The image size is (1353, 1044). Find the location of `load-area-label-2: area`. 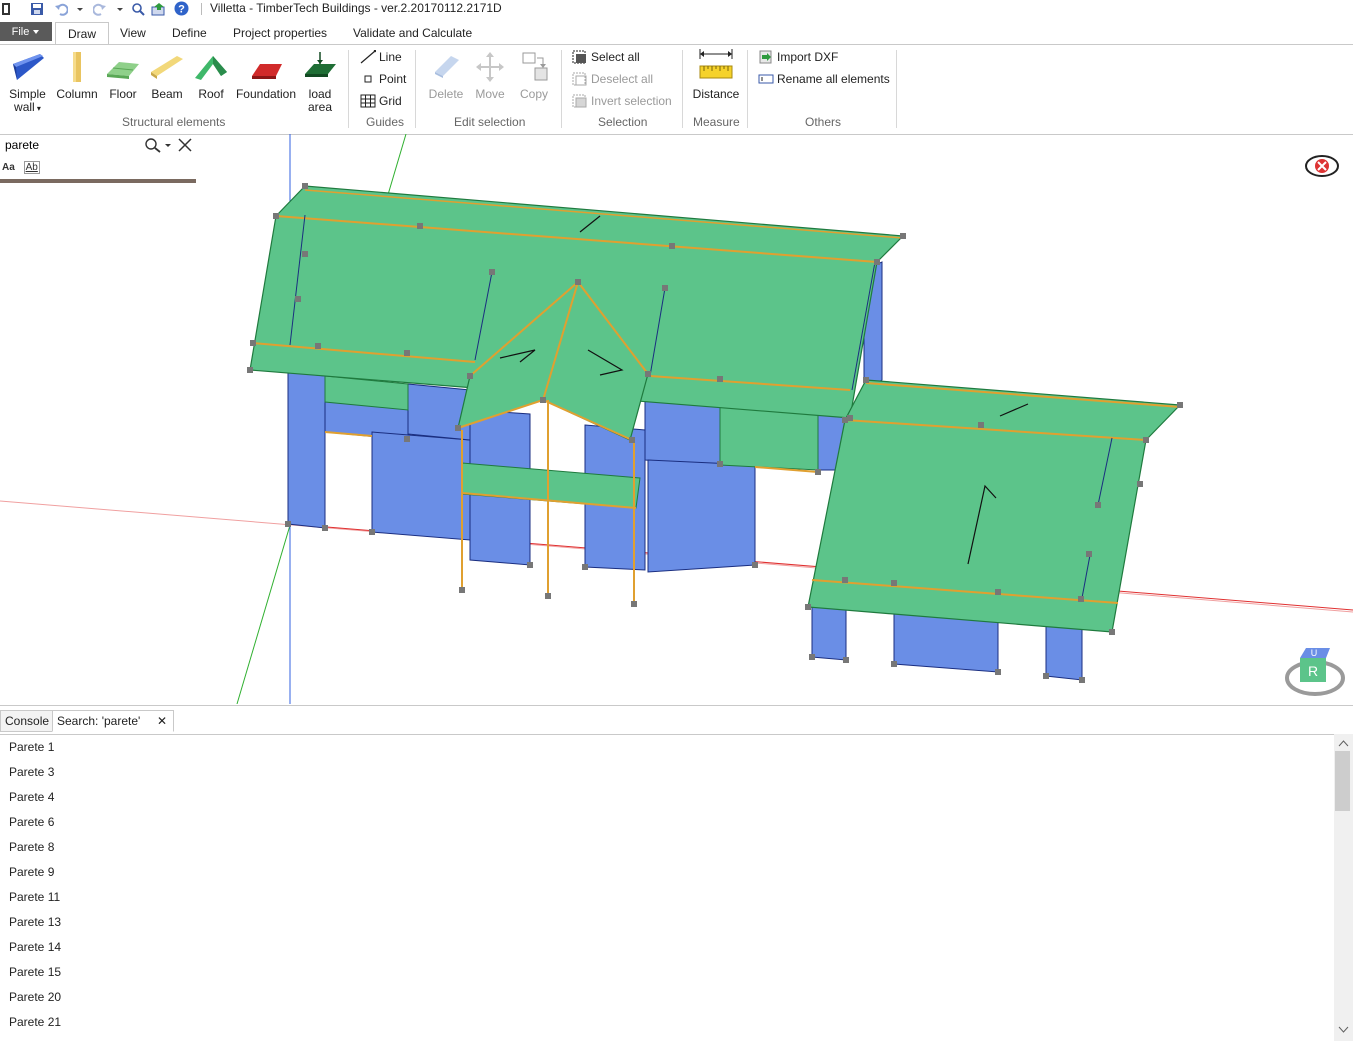

load-area-label-2: area is located at coordinates (320, 107).